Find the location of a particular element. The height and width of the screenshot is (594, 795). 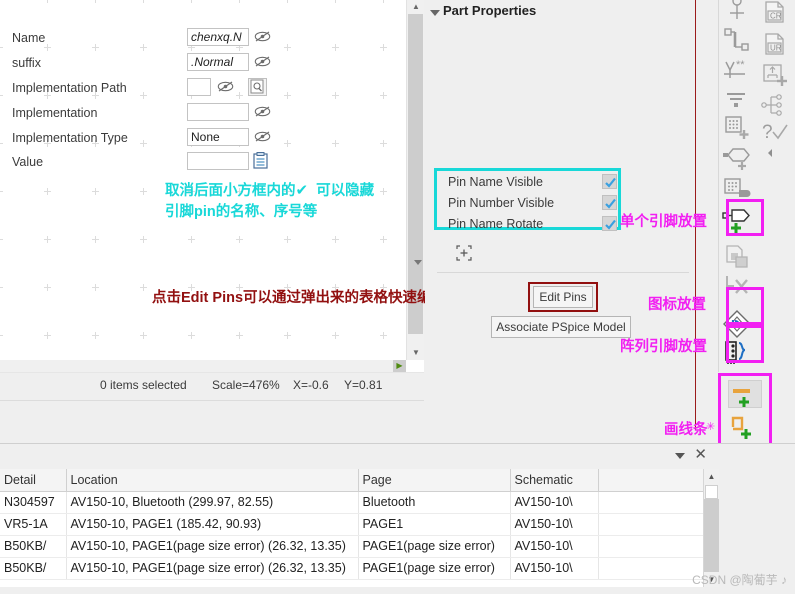

close-icon: ✕ is located at coordinates (700, 455).